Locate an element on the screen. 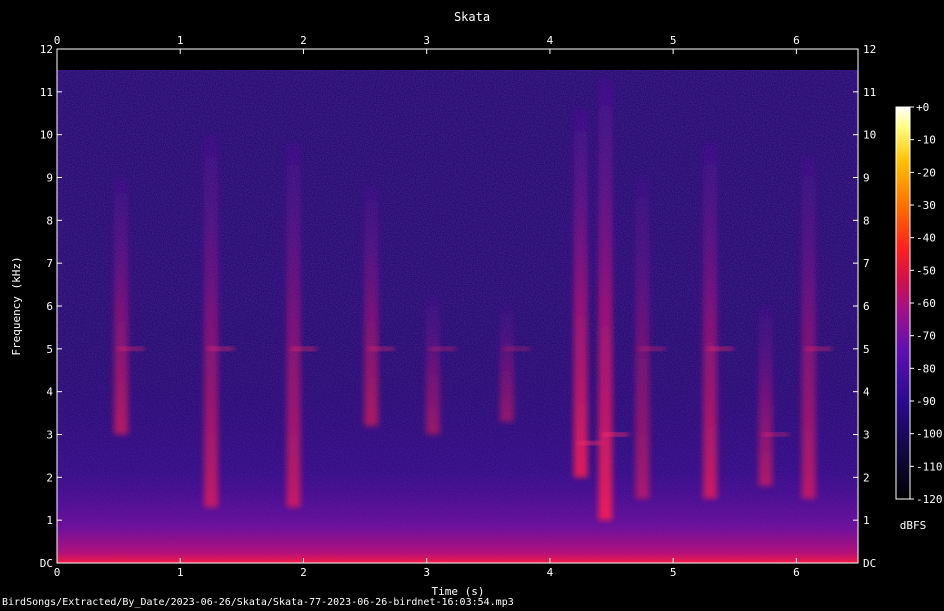  y-tick-label: 11 is located at coordinates (46, 92).